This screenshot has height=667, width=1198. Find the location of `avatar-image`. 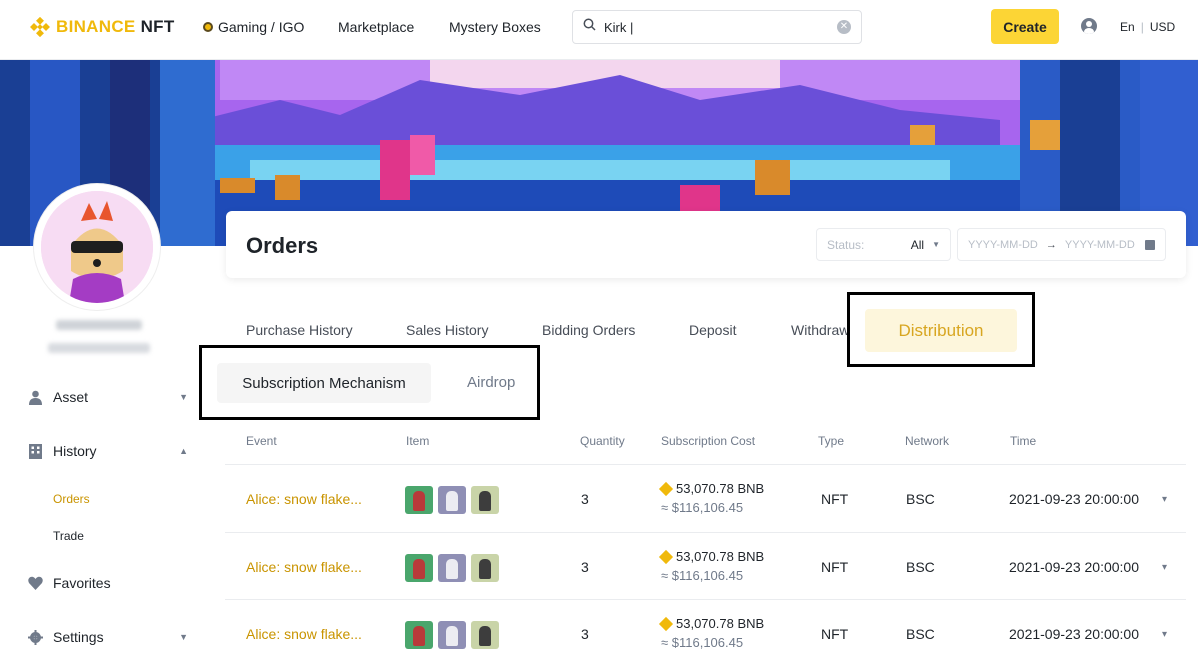

avatar-image is located at coordinates (97, 247).